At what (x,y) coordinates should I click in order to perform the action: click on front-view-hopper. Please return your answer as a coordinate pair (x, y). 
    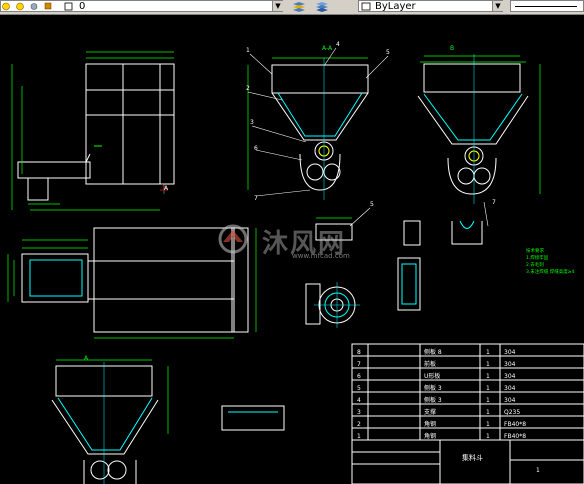
    Looking at the image, I should click on (320, 127).